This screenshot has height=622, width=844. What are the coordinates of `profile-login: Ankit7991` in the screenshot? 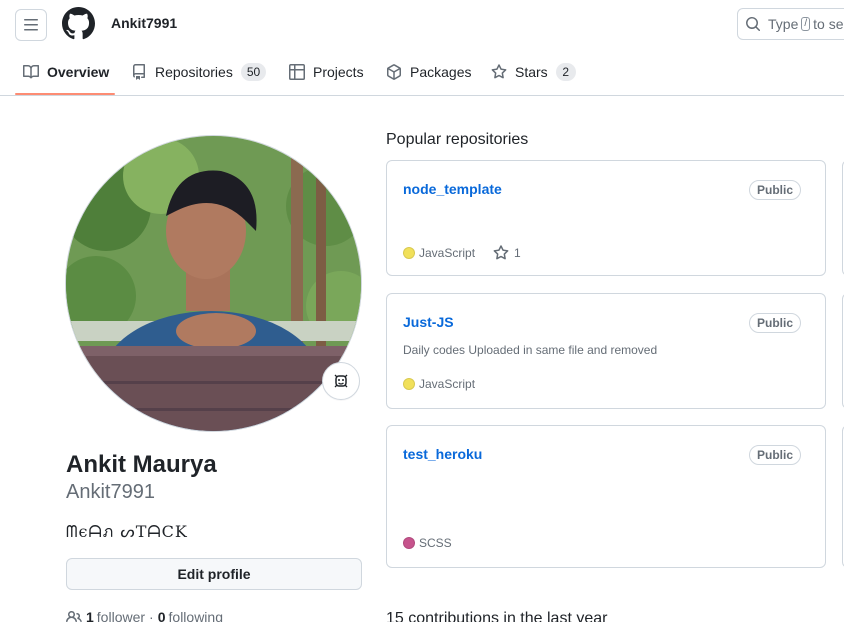 It's located at (110, 492).